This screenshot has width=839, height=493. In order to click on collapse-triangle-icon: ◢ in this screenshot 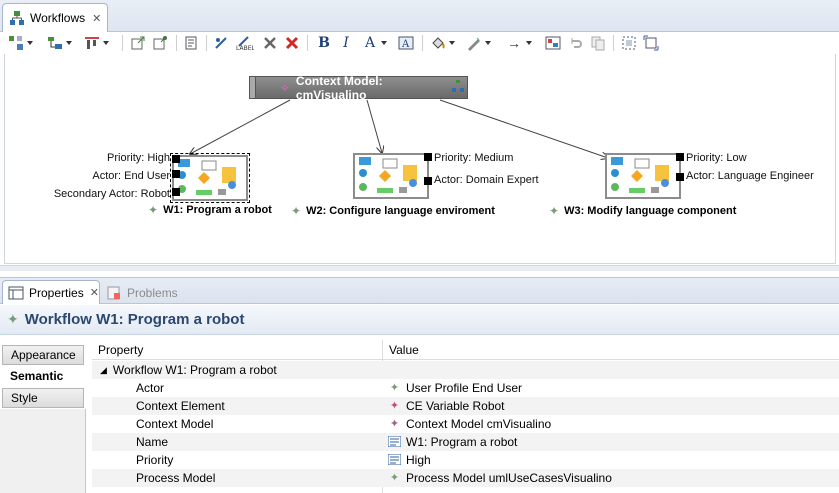, I will do `click(103, 370)`.